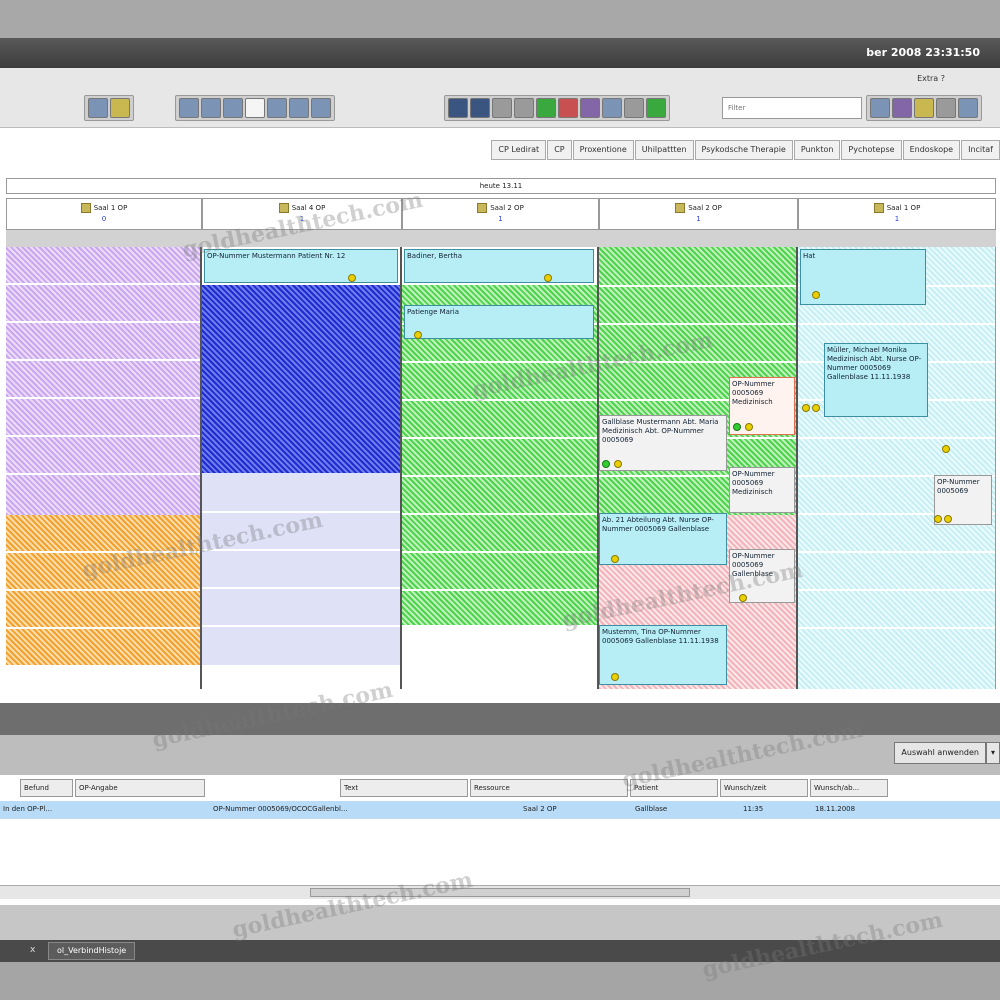  Describe the element at coordinates (480, 108) in the screenshot. I see `forward-icon` at that location.